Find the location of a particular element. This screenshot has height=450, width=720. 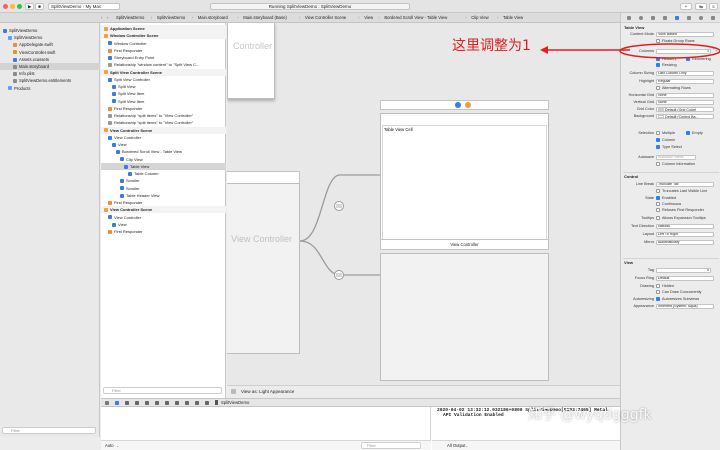

outline-scene-header: Application Scene is located at coordinates (163, 28).